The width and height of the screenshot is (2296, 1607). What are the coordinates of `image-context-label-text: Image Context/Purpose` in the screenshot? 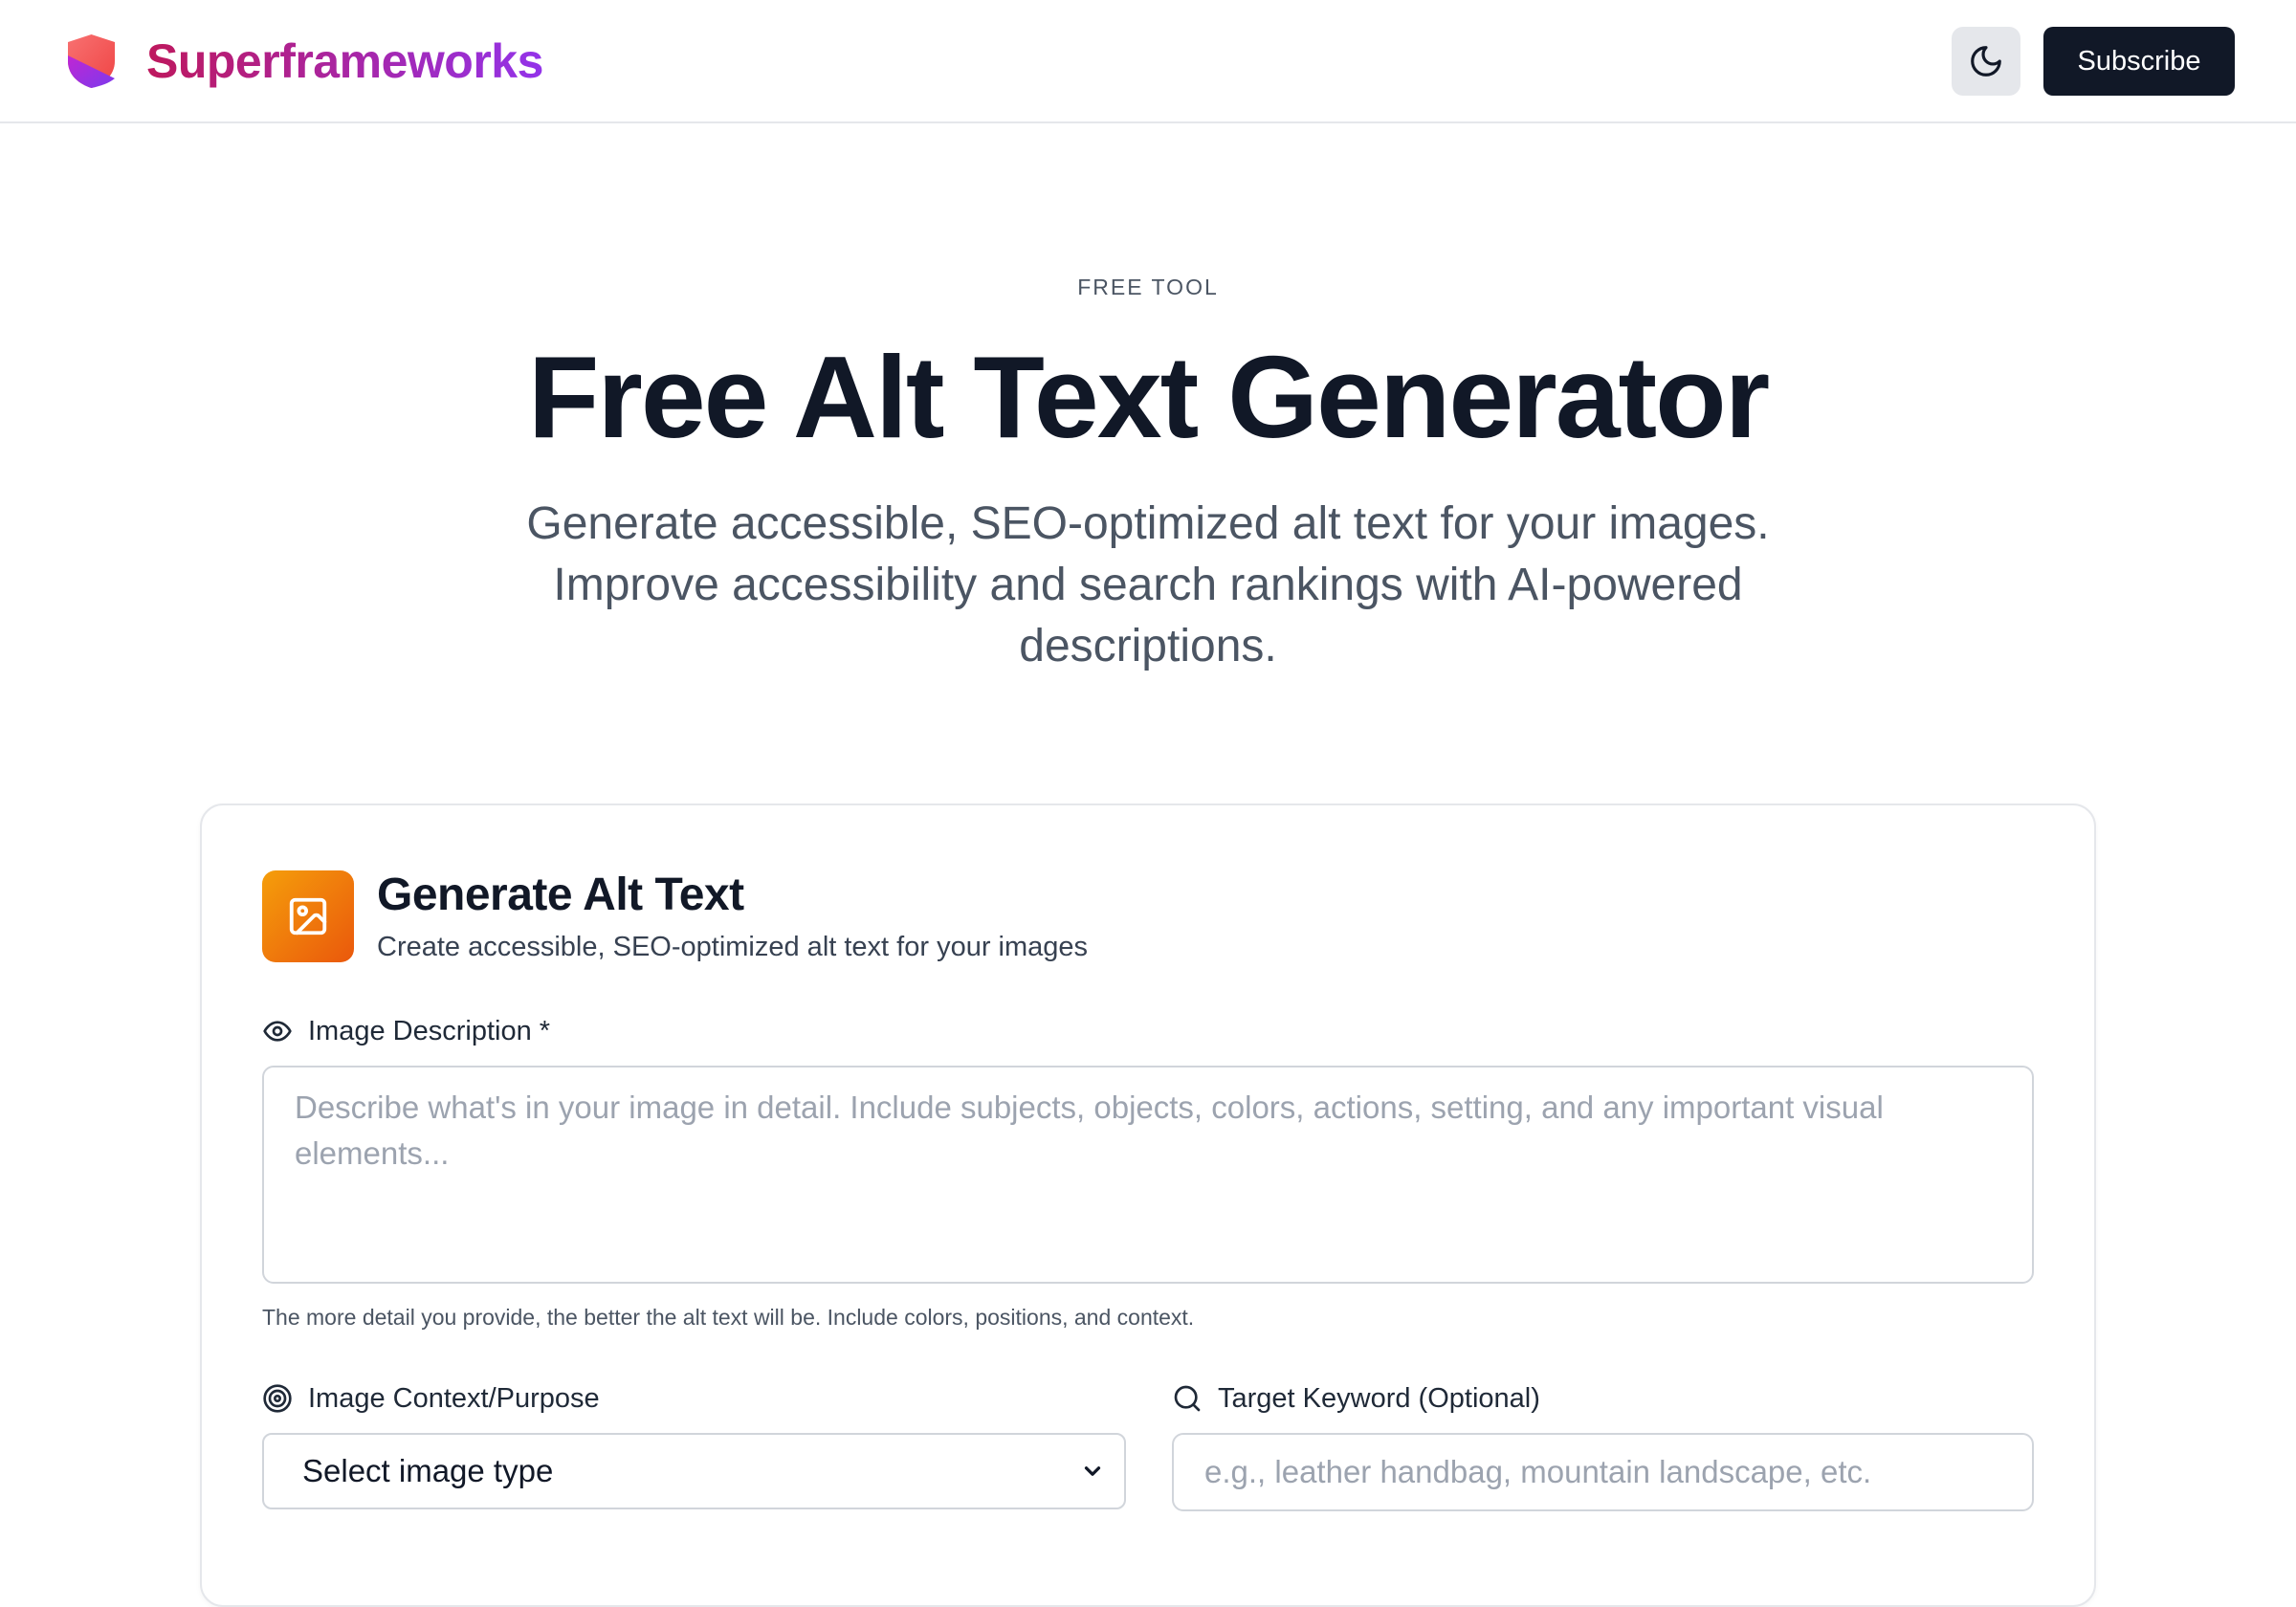 It's located at (454, 1398).